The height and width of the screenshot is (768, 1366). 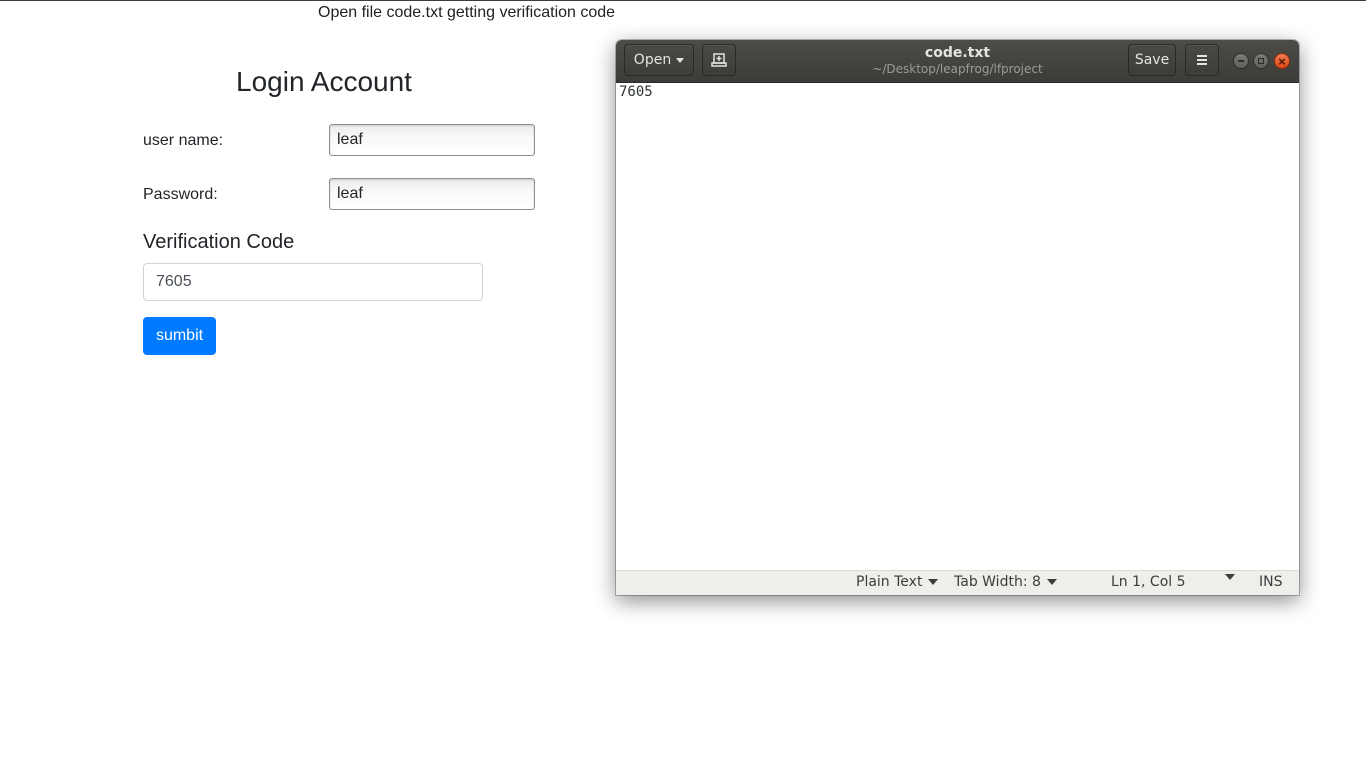 I want to click on insert-mode-indicator: INS, so click(x=1271, y=582).